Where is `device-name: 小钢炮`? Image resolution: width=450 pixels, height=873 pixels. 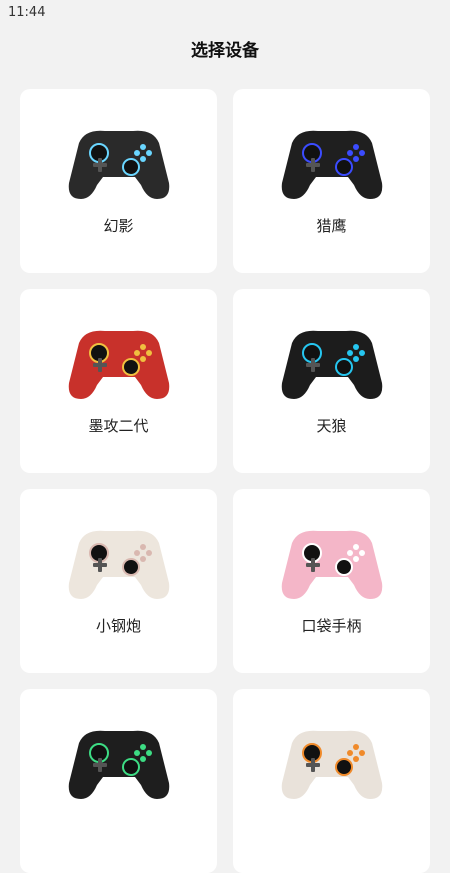
device-name: 小钢炮 is located at coordinates (118, 626).